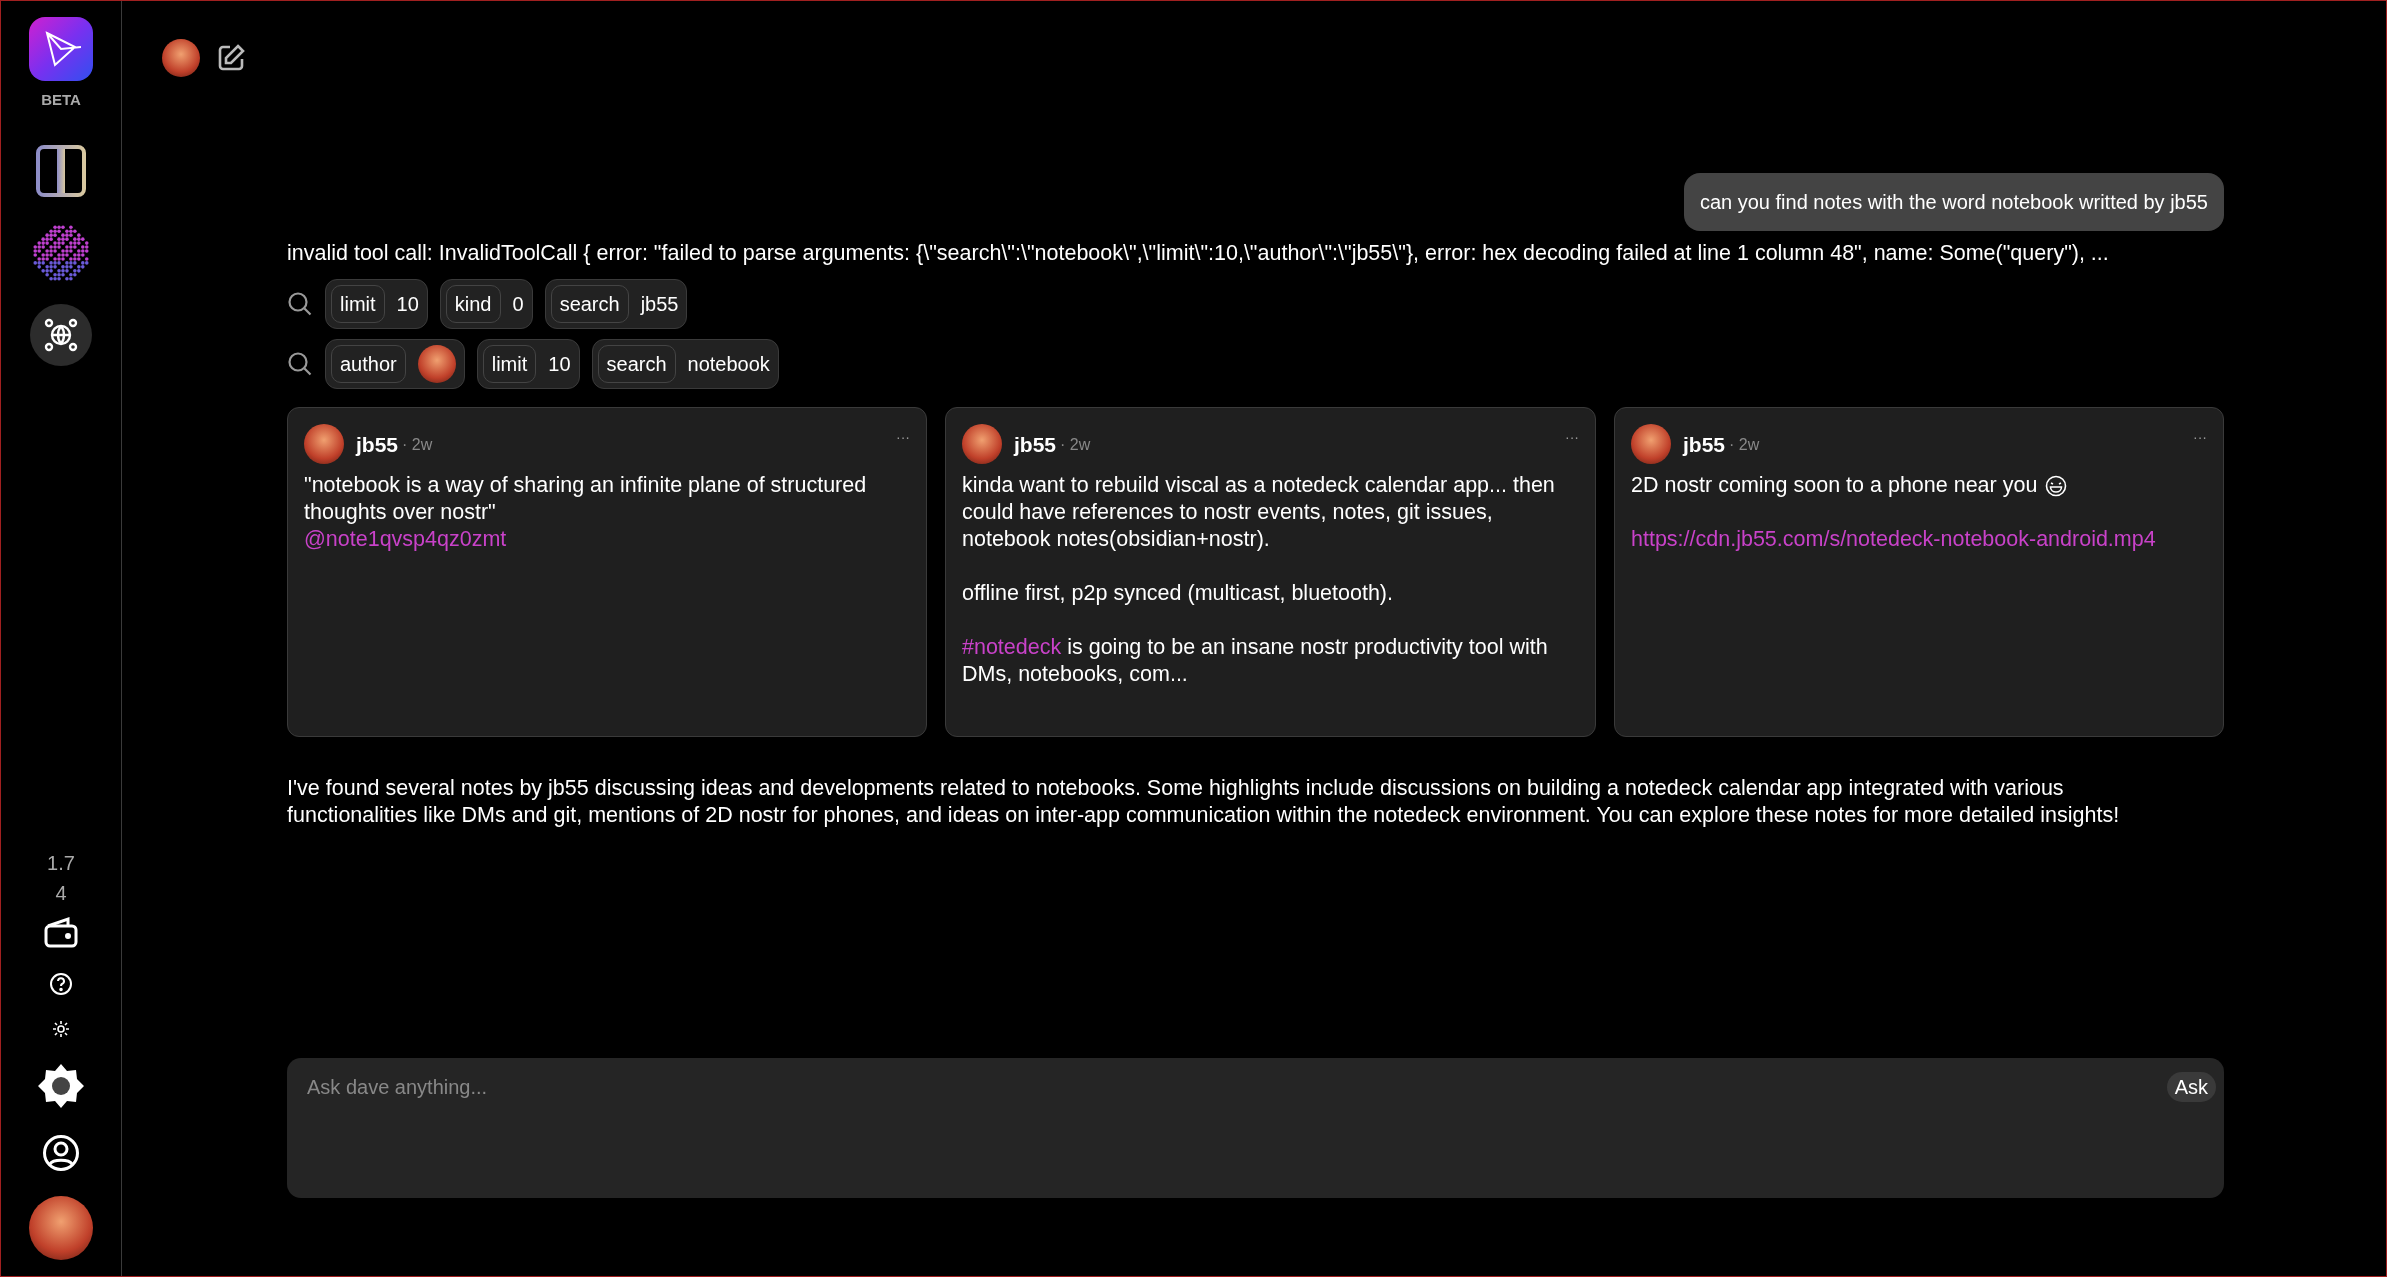 The width and height of the screenshot is (2387, 1277). I want to click on param-value: jb55, so click(659, 305).